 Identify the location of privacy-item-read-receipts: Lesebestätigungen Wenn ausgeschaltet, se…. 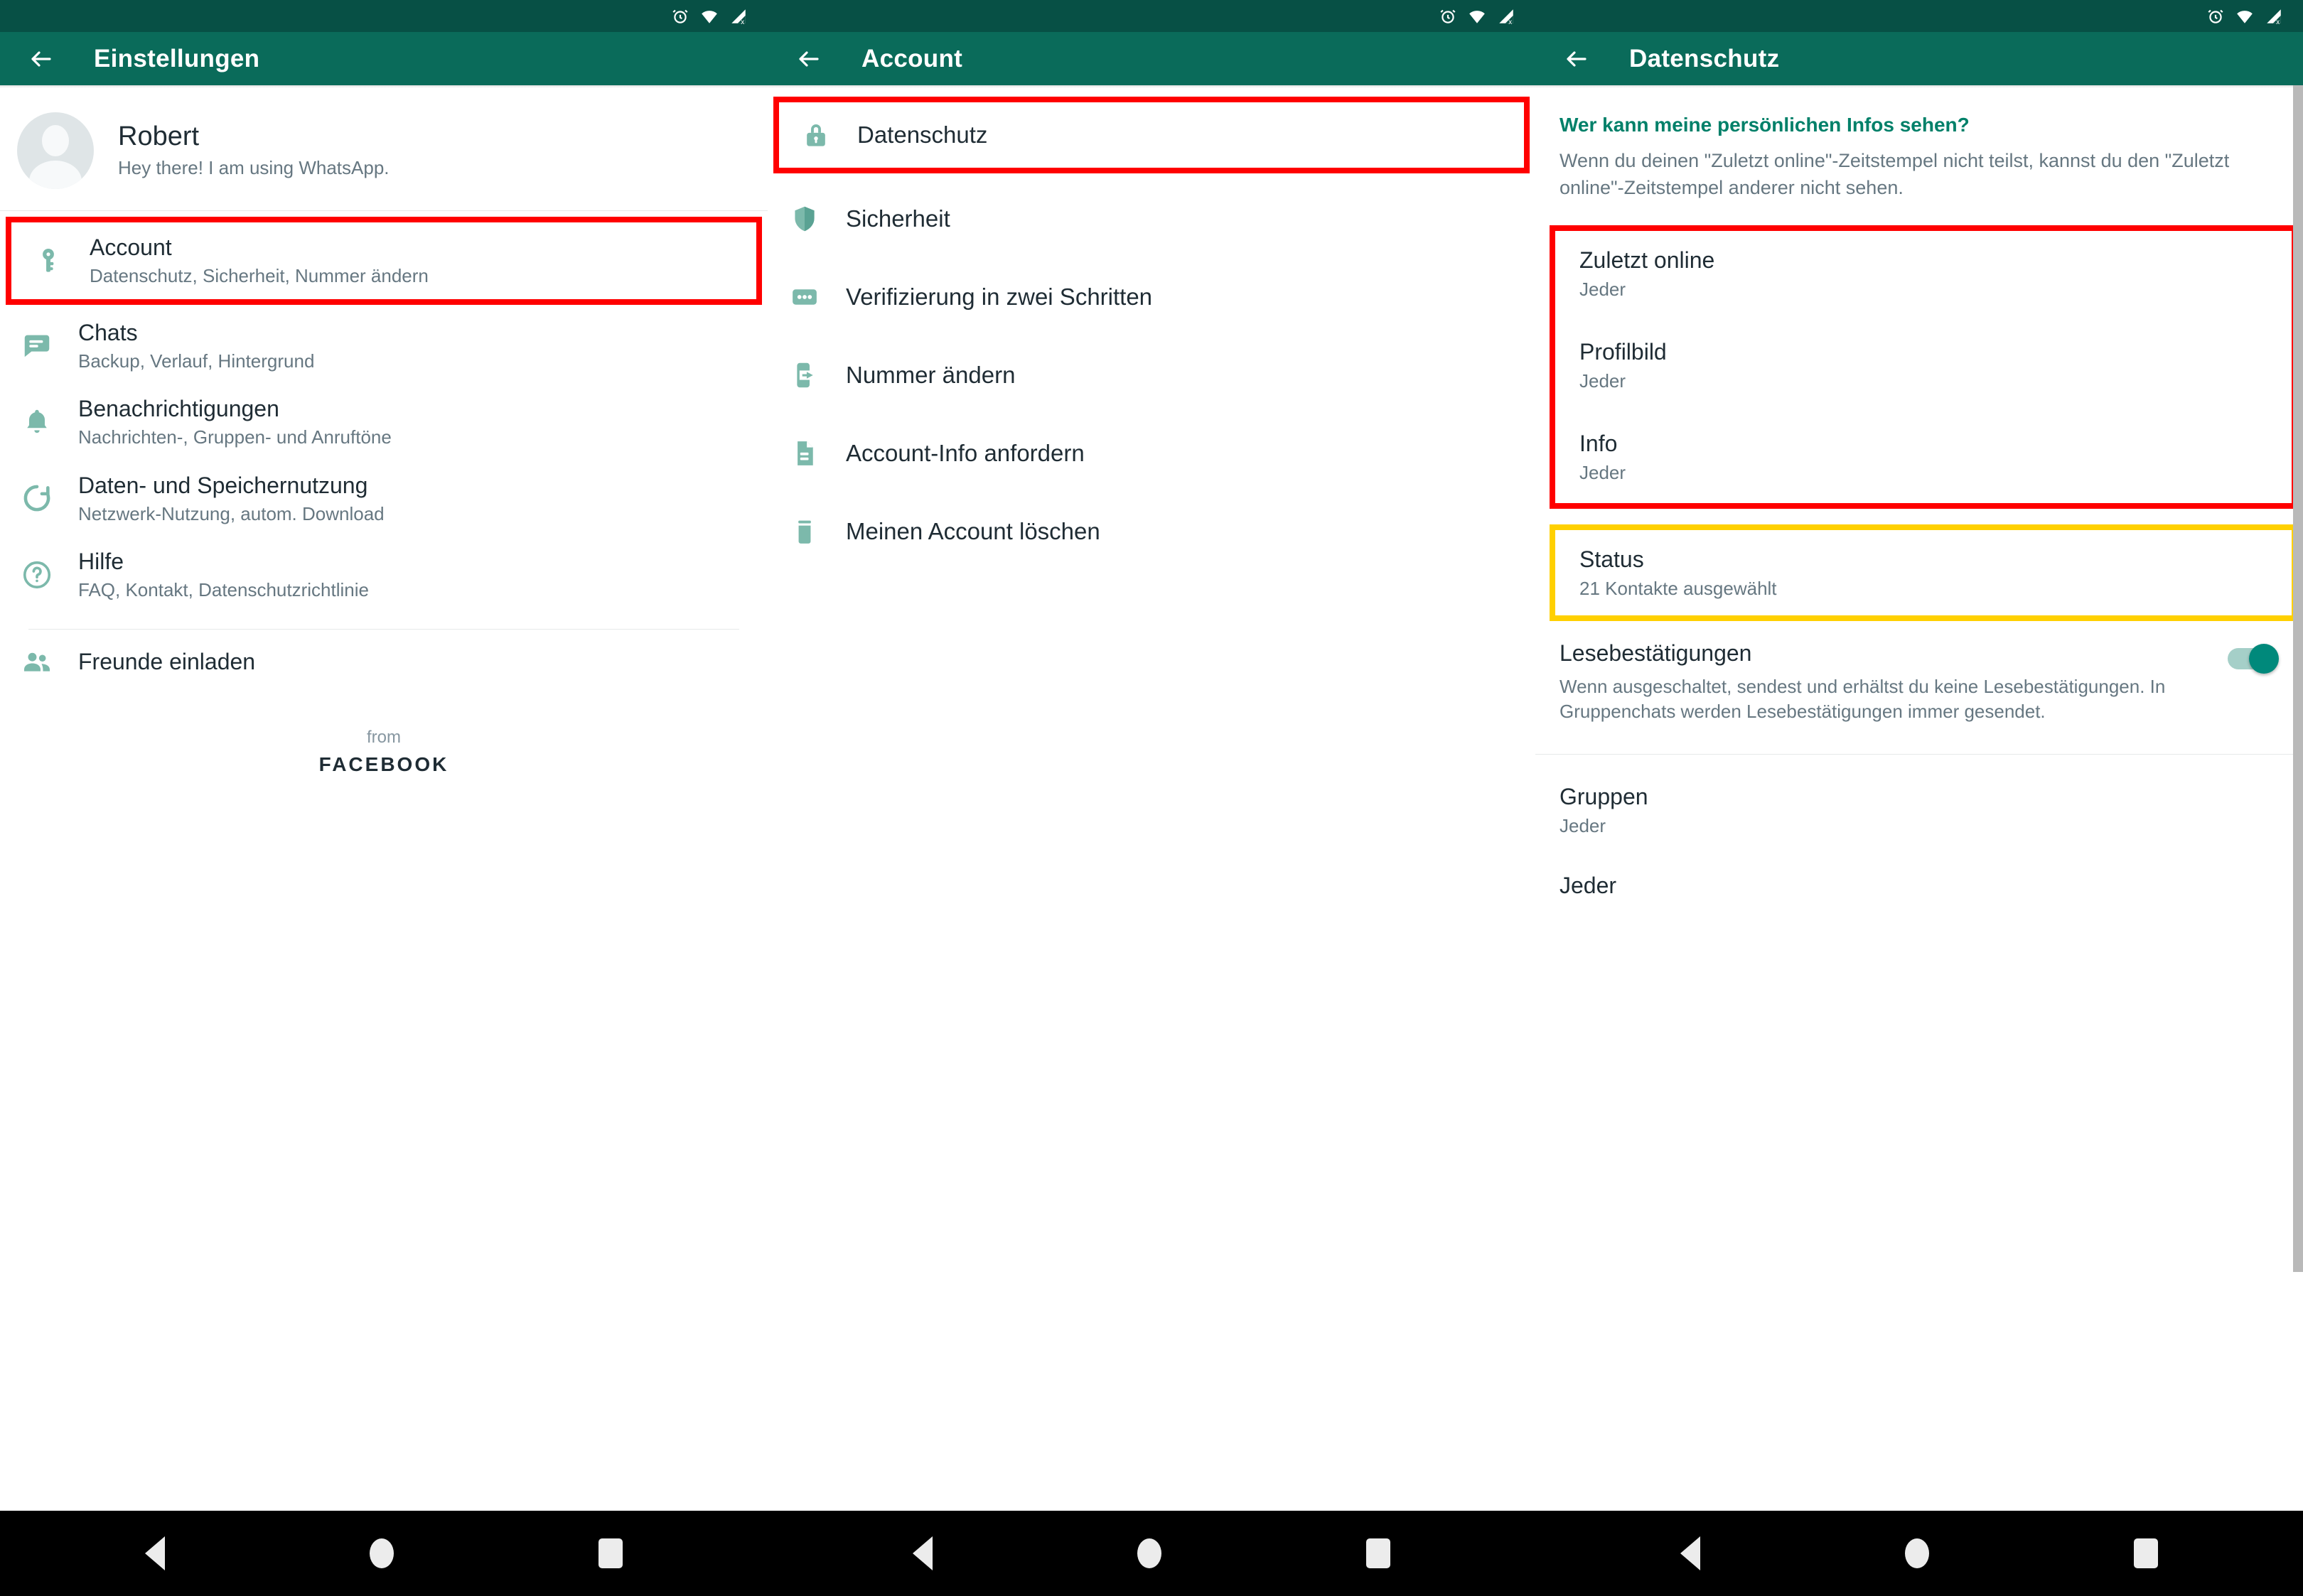
(1919, 682).